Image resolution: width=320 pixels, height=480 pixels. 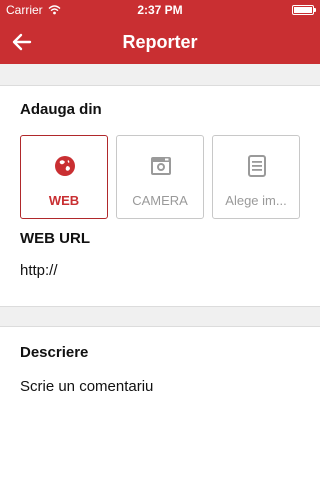 I want to click on web-url-label: WEB URL, so click(x=55, y=238).